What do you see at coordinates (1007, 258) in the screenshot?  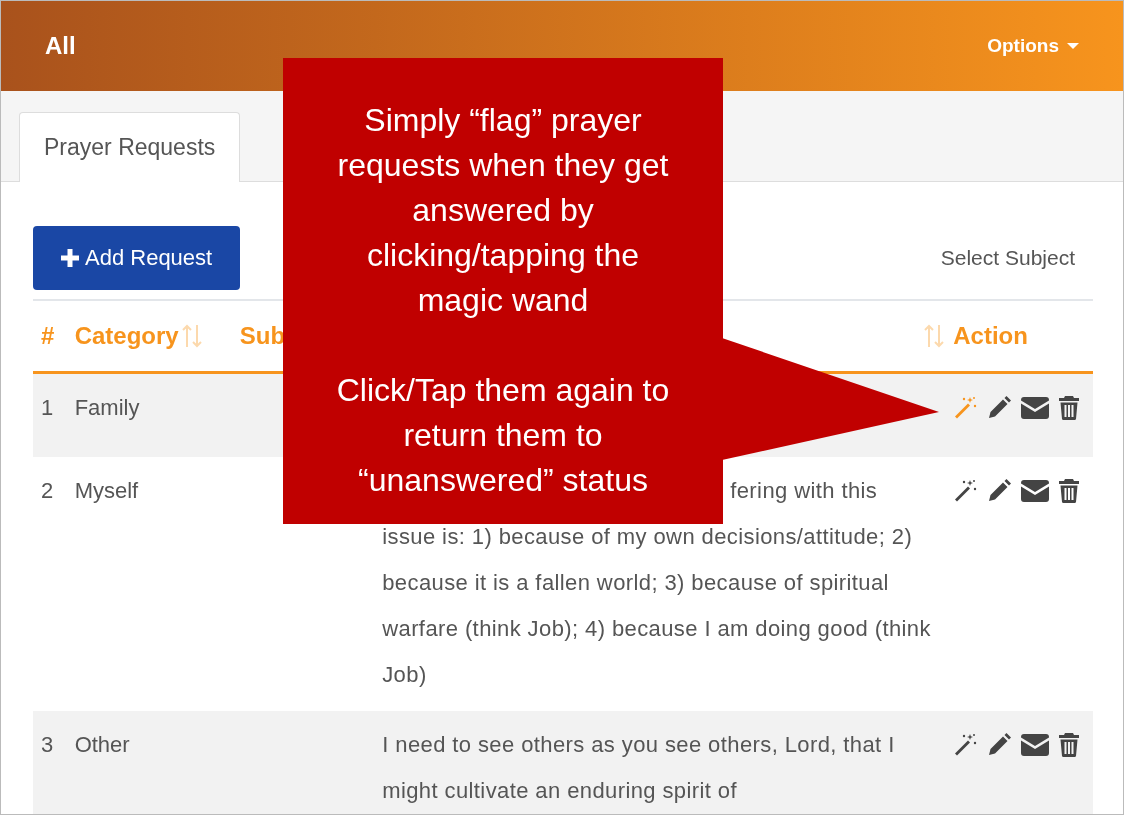 I see `subject-select: Select Subject` at bounding box center [1007, 258].